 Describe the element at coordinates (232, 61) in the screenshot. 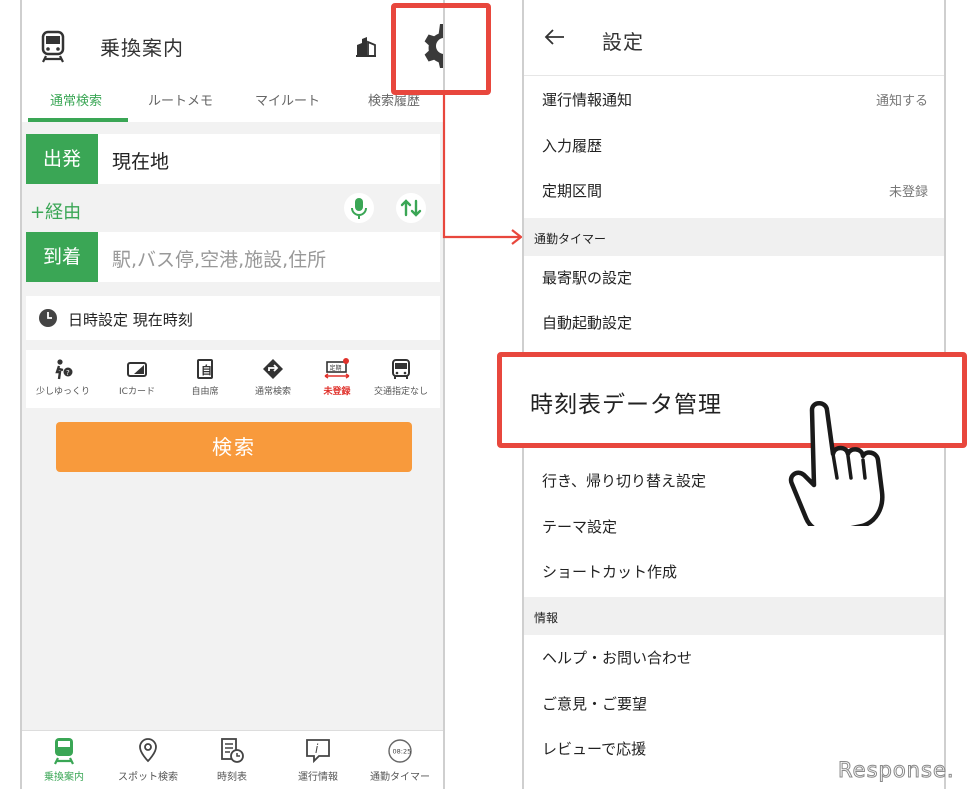

I see `app-header: 乗換案内 通常検索 ルートメモ マイルート 検索履歴` at that location.